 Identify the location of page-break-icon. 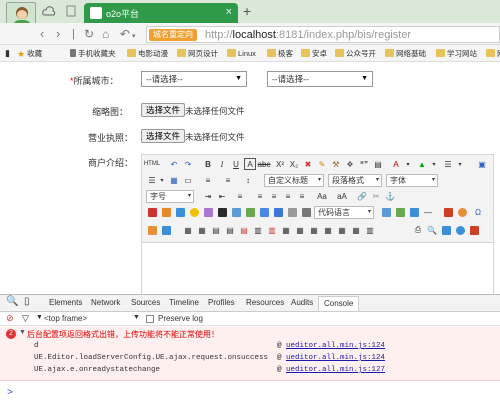
(386, 212).